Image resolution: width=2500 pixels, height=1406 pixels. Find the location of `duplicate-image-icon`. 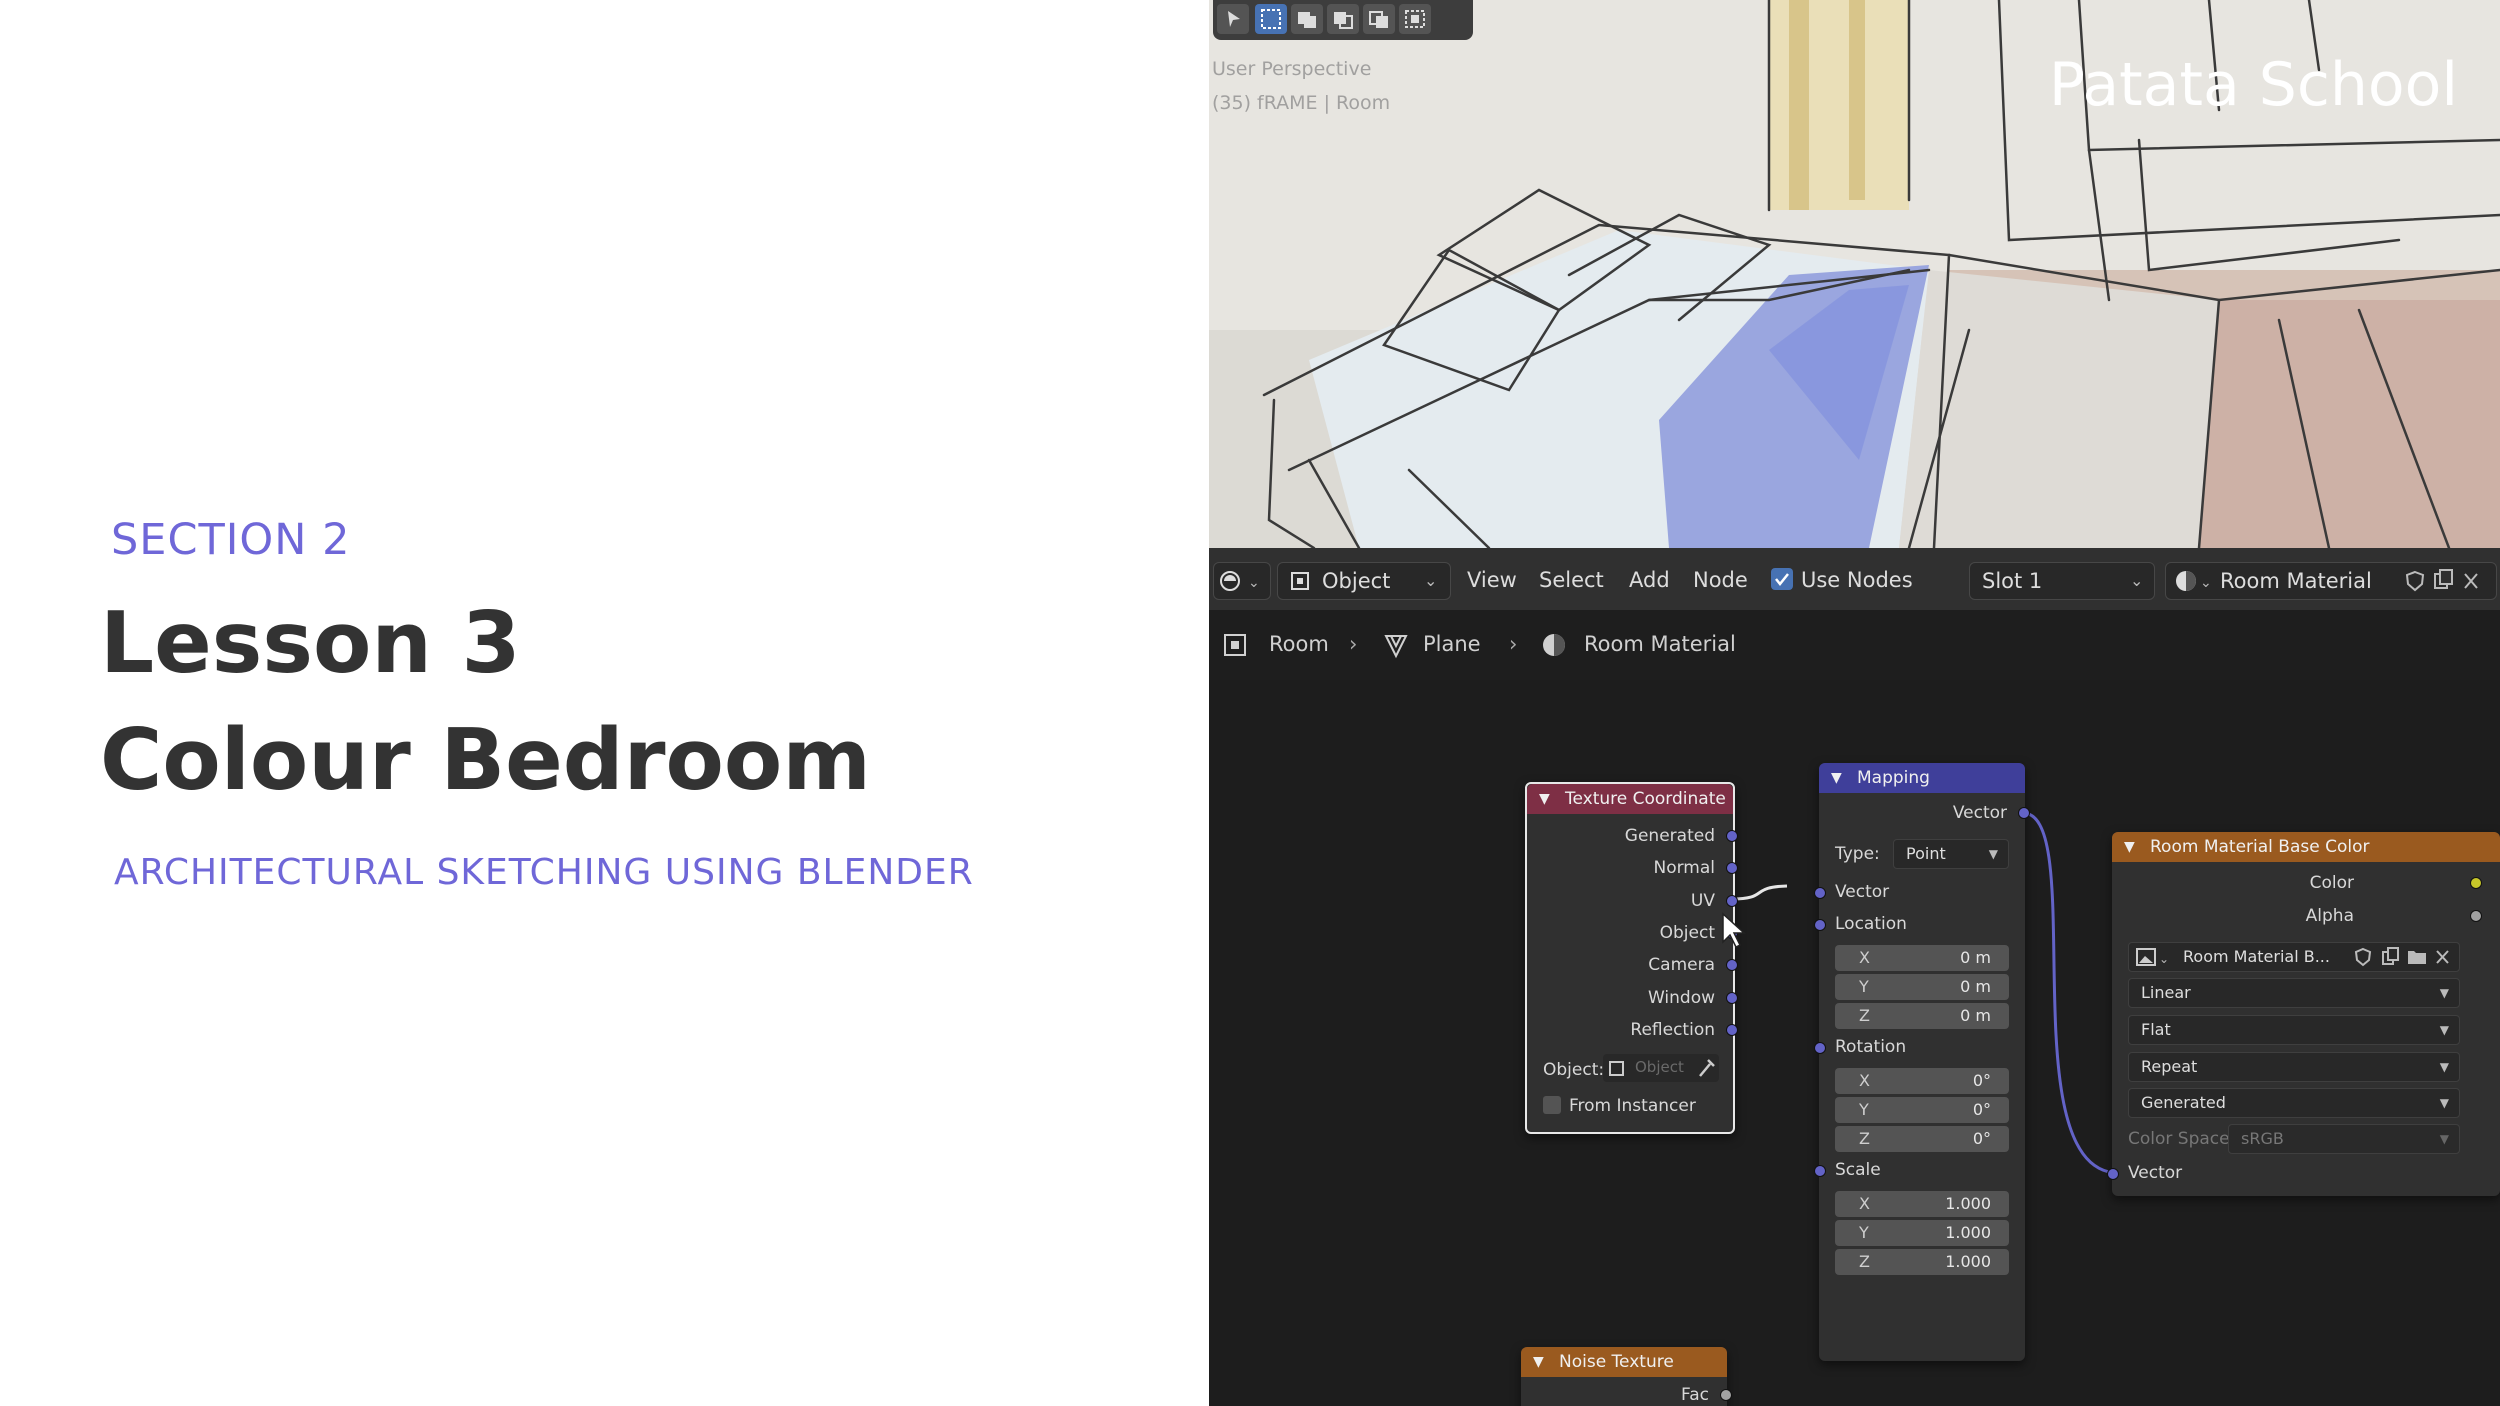

duplicate-image-icon is located at coordinates (2391, 957).